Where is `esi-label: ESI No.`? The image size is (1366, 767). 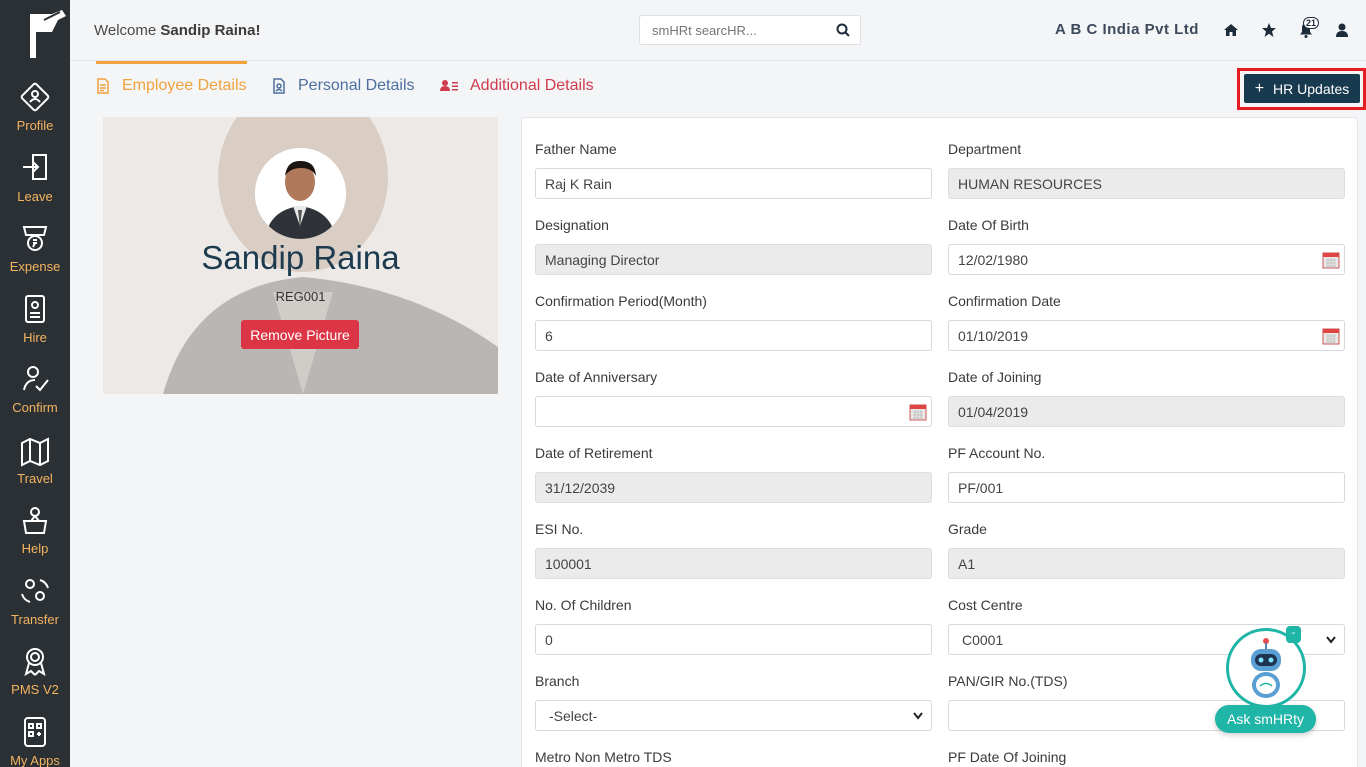
esi-label: ESI No. is located at coordinates (559, 529).